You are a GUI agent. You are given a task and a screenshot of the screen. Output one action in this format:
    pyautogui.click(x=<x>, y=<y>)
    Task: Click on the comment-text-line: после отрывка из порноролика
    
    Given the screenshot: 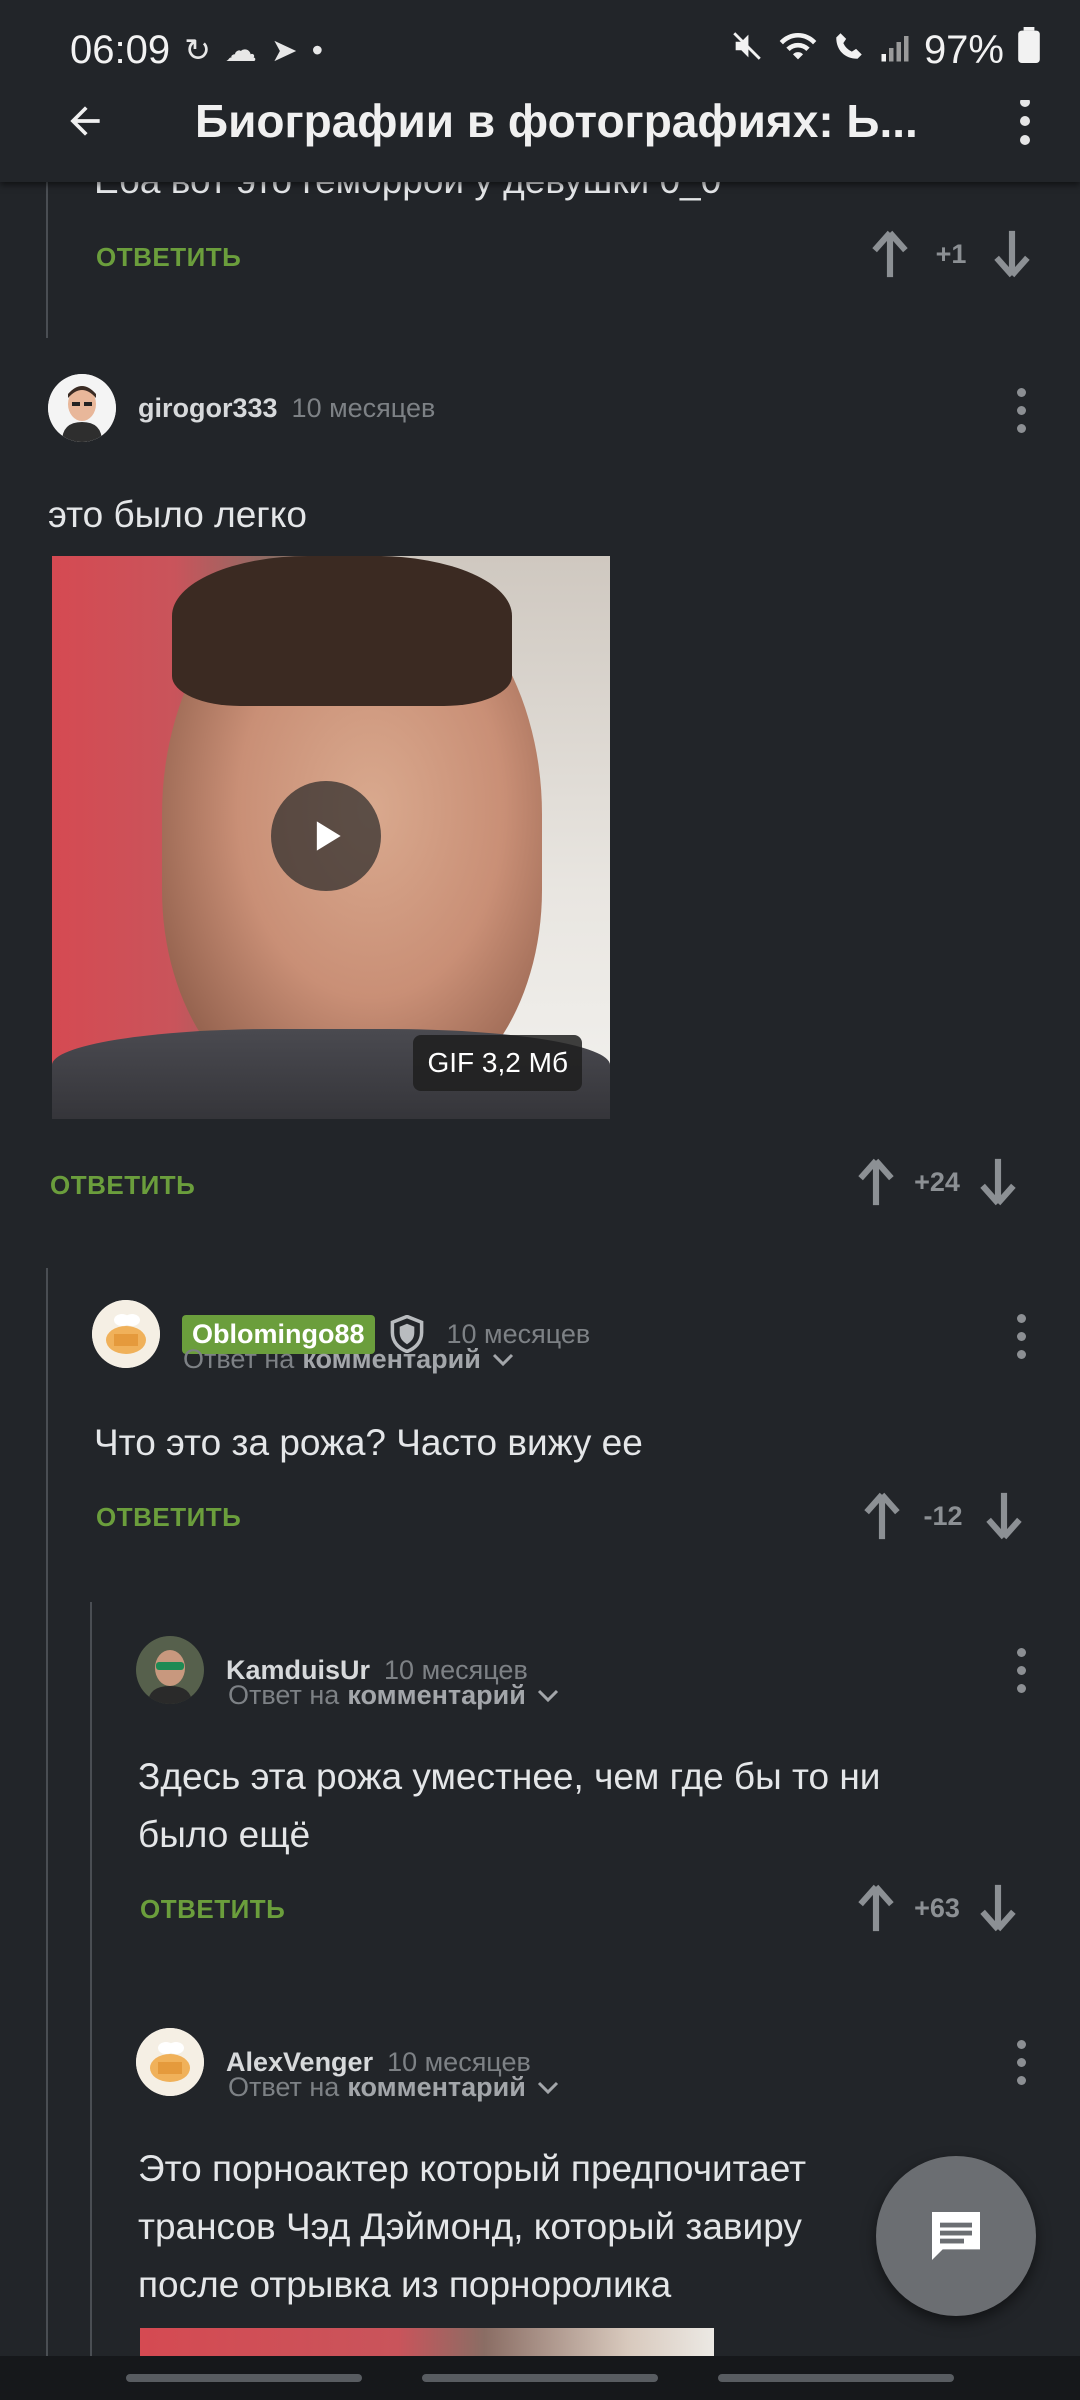 What is the action you would take?
    pyautogui.click(x=405, y=2284)
    